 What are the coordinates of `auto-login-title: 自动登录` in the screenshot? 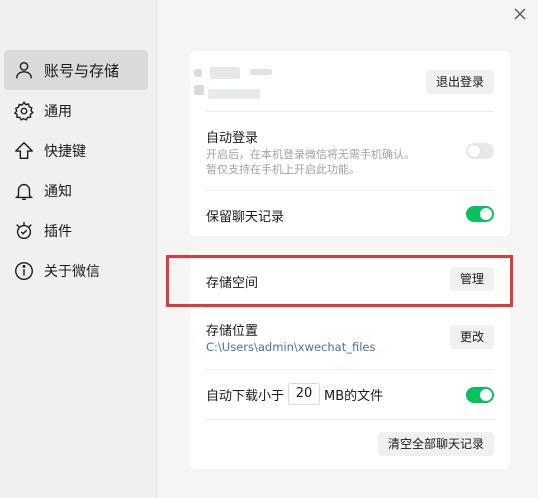 It's located at (232, 138).